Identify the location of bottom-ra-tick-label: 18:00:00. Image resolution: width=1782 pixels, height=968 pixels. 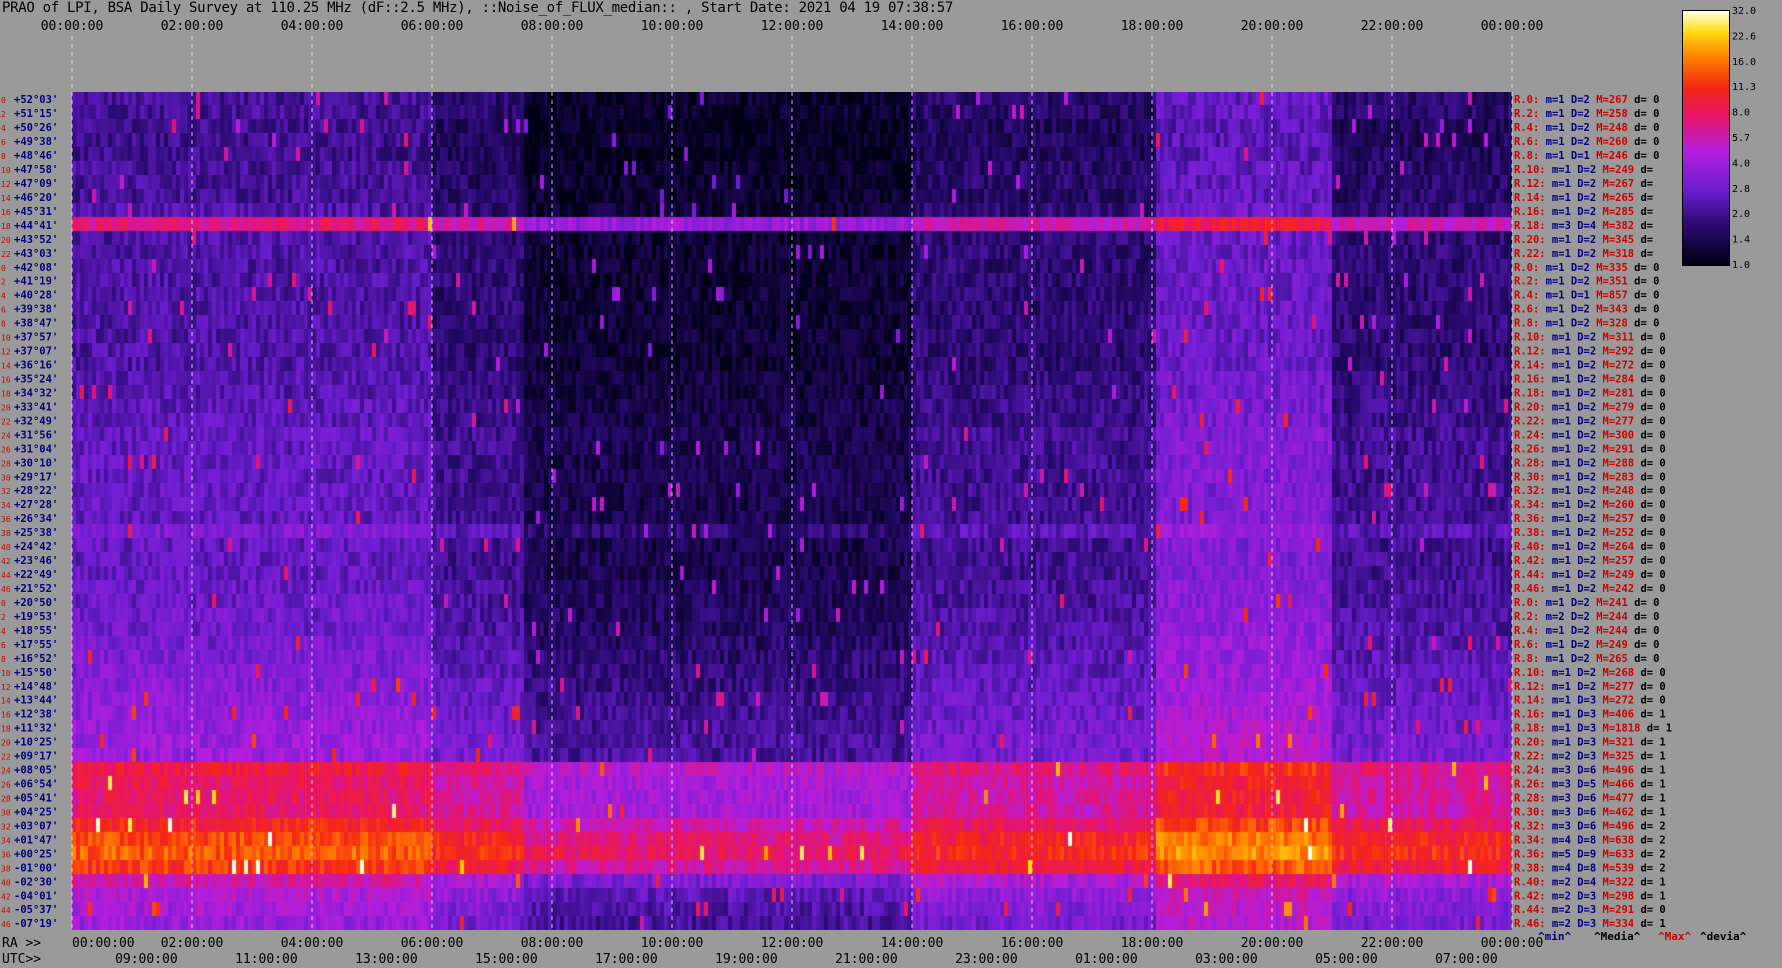
(1152, 943).